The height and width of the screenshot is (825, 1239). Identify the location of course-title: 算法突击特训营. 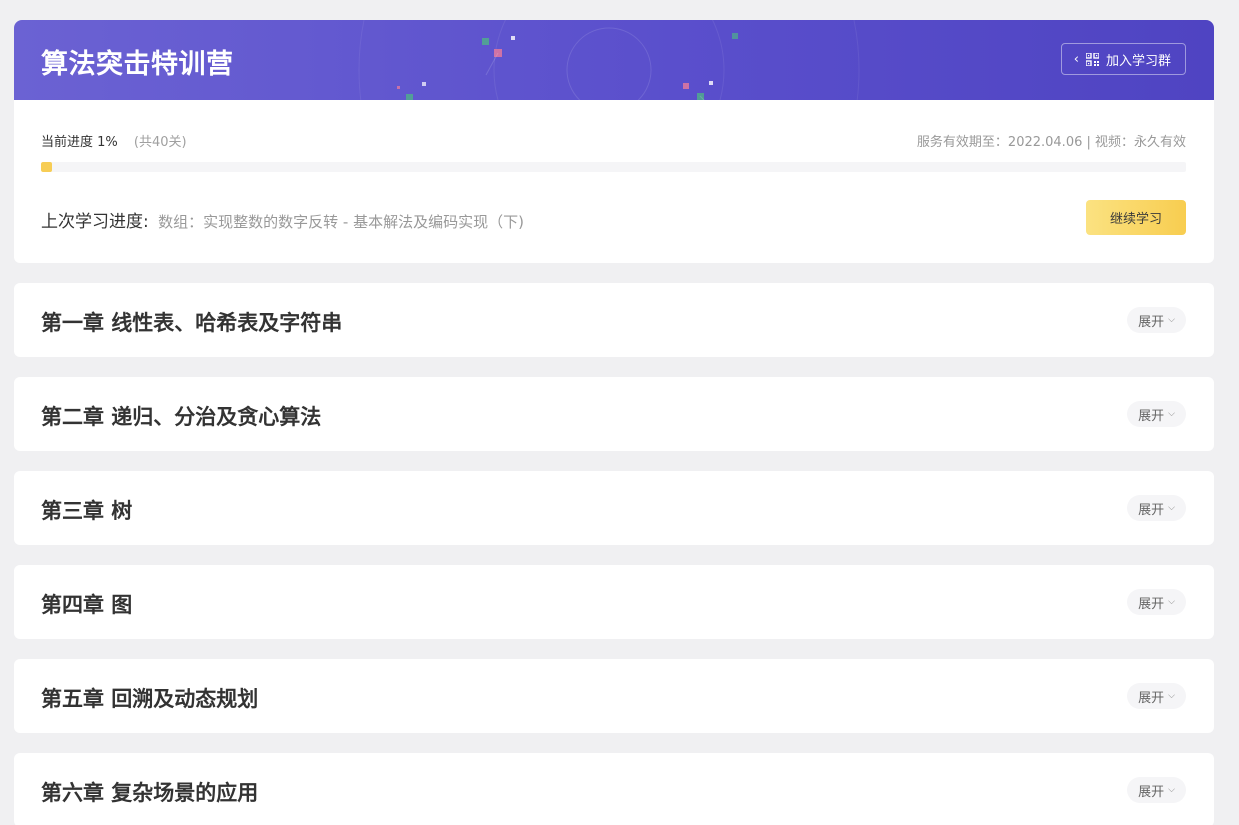
(137, 64).